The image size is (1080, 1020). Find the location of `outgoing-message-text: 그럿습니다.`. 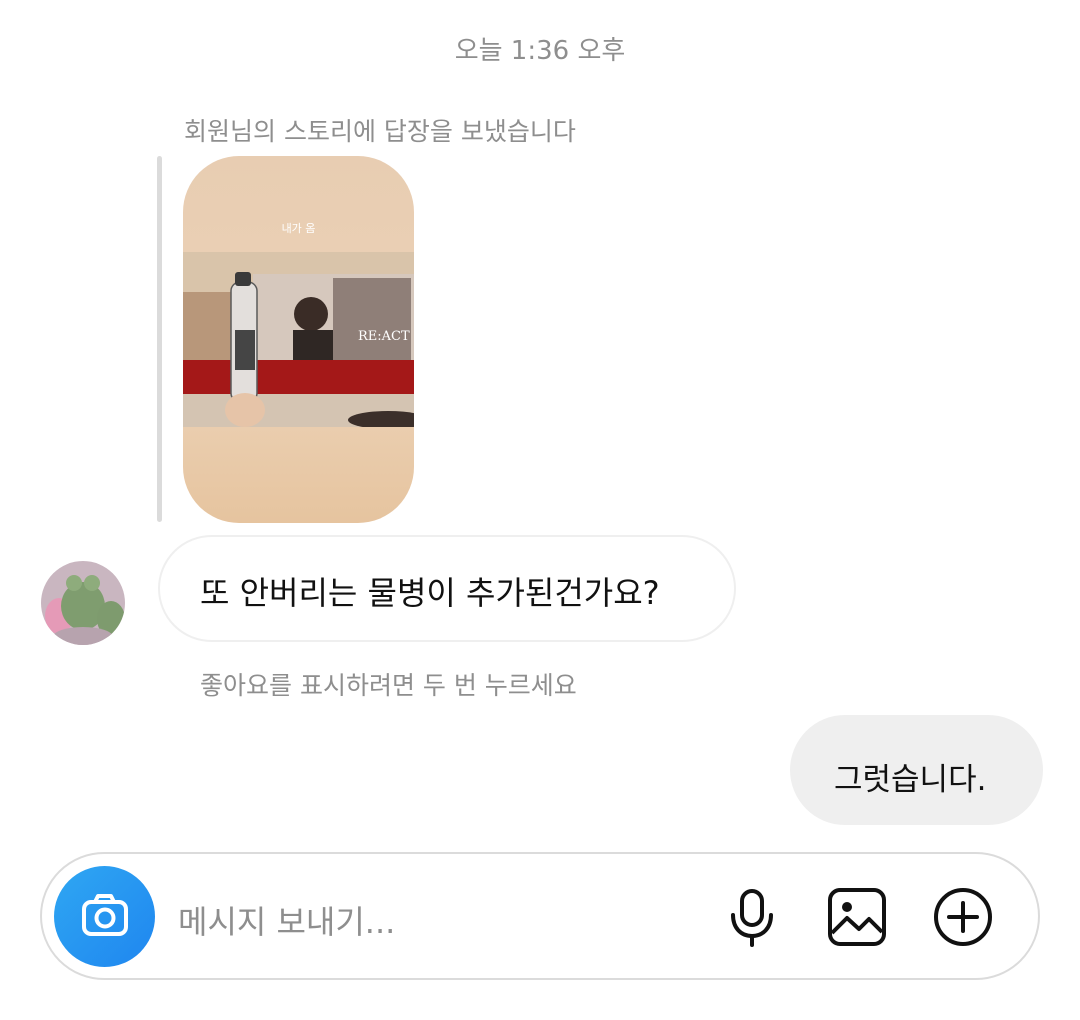

outgoing-message-text: 그럿습니다. is located at coordinates (910, 780).